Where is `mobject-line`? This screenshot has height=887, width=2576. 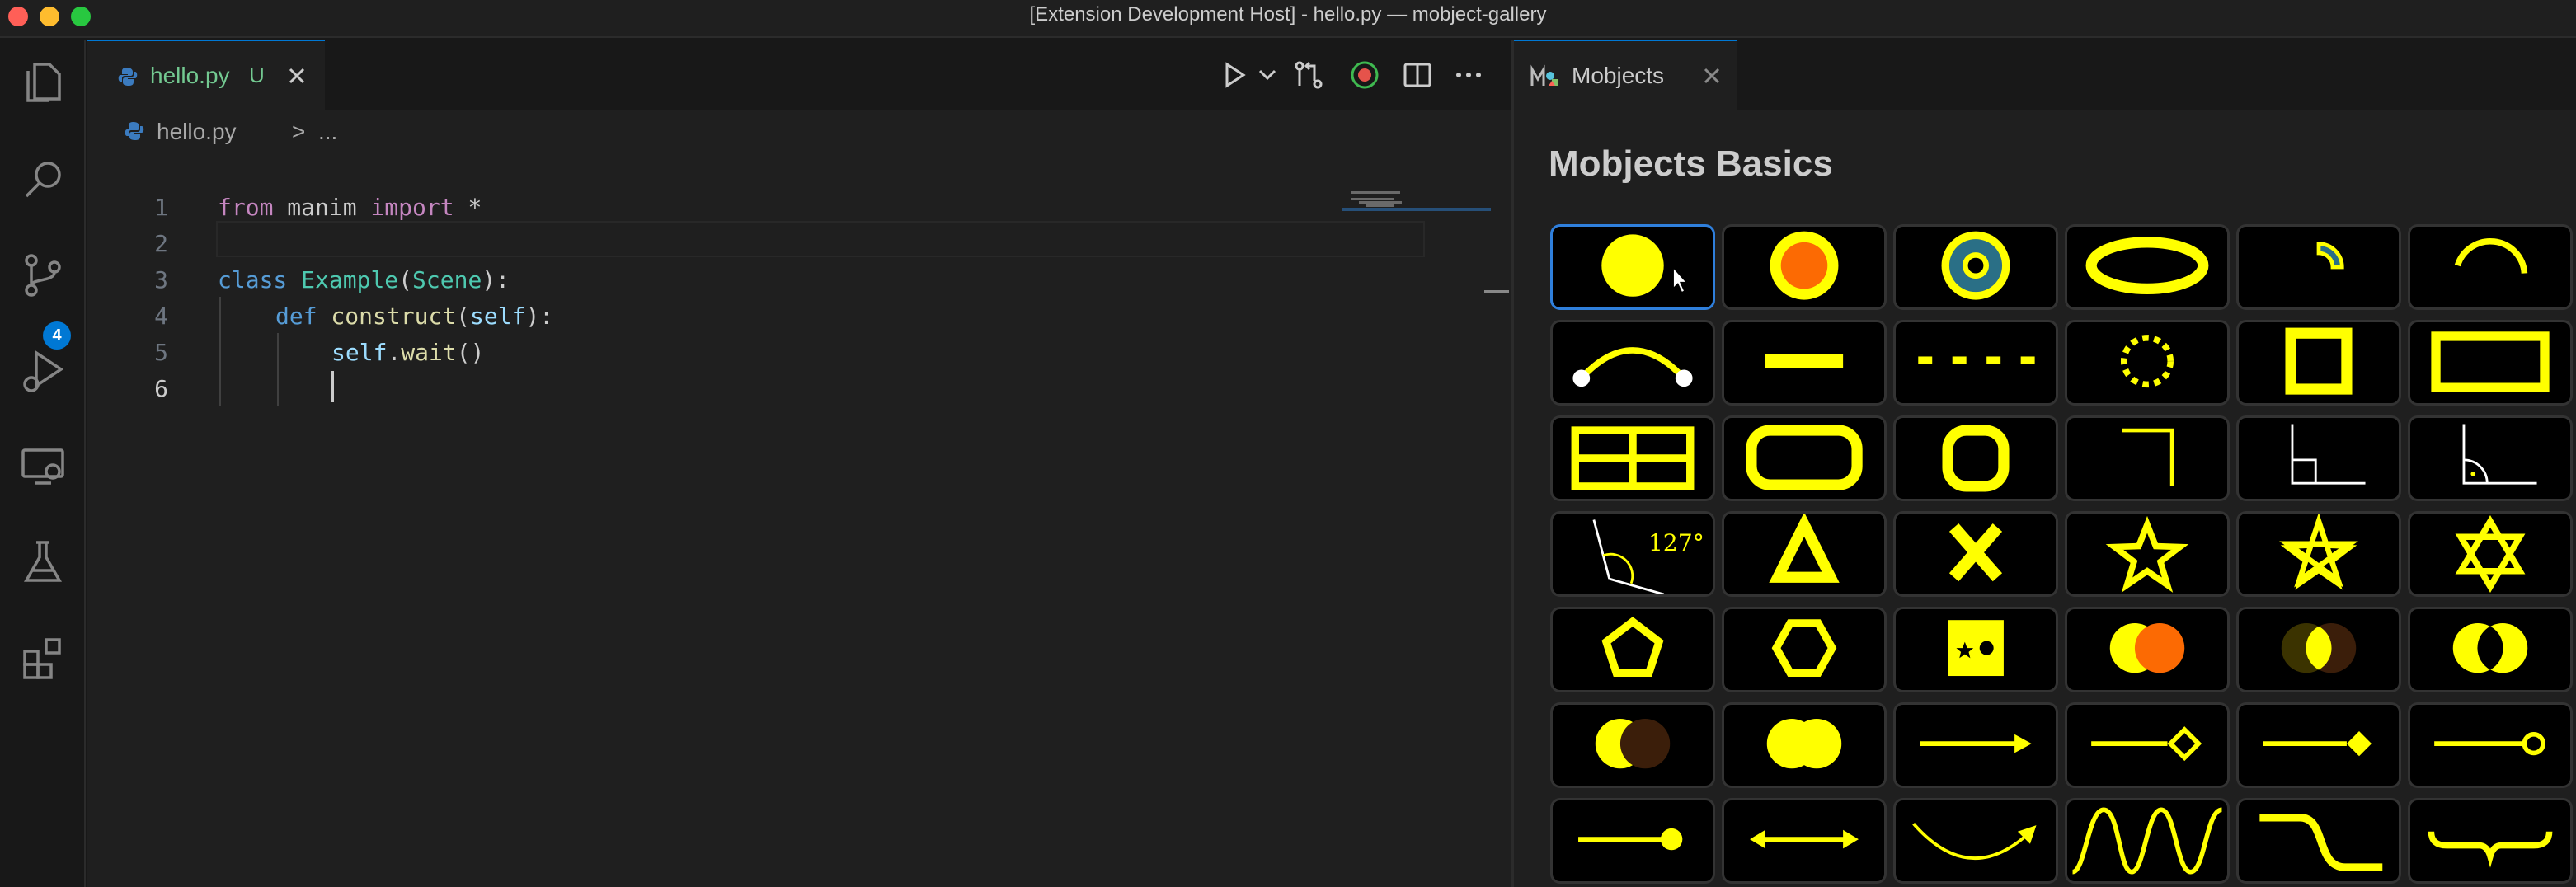 mobject-line is located at coordinates (1804, 363).